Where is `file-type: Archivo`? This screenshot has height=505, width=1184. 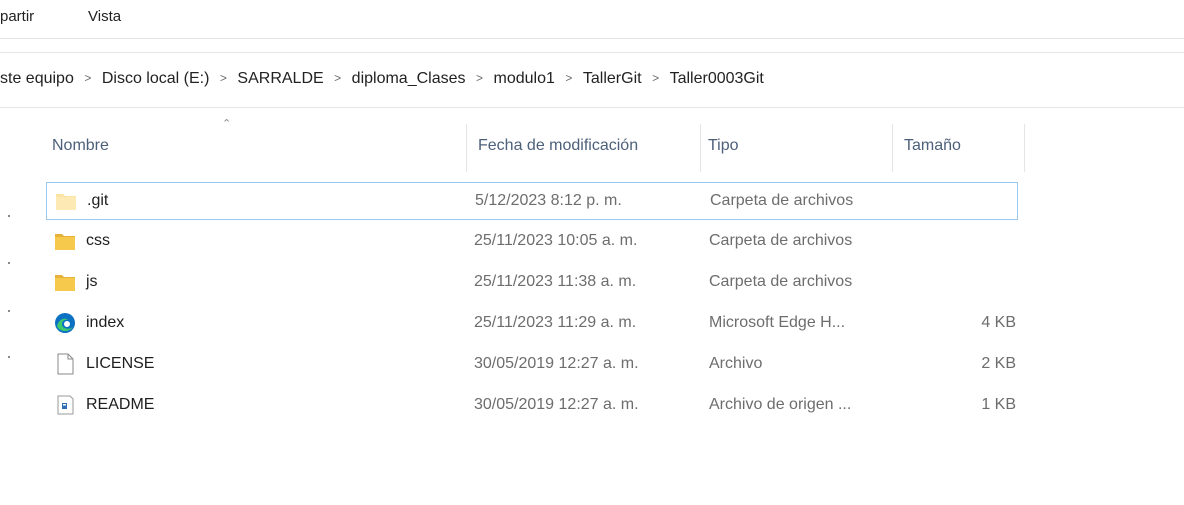 file-type: Archivo is located at coordinates (736, 363).